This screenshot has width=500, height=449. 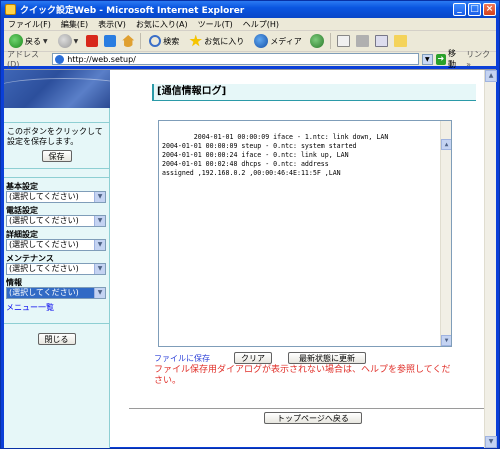 I want to click on address-label: アドレス(D), so click(x=23, y=59).